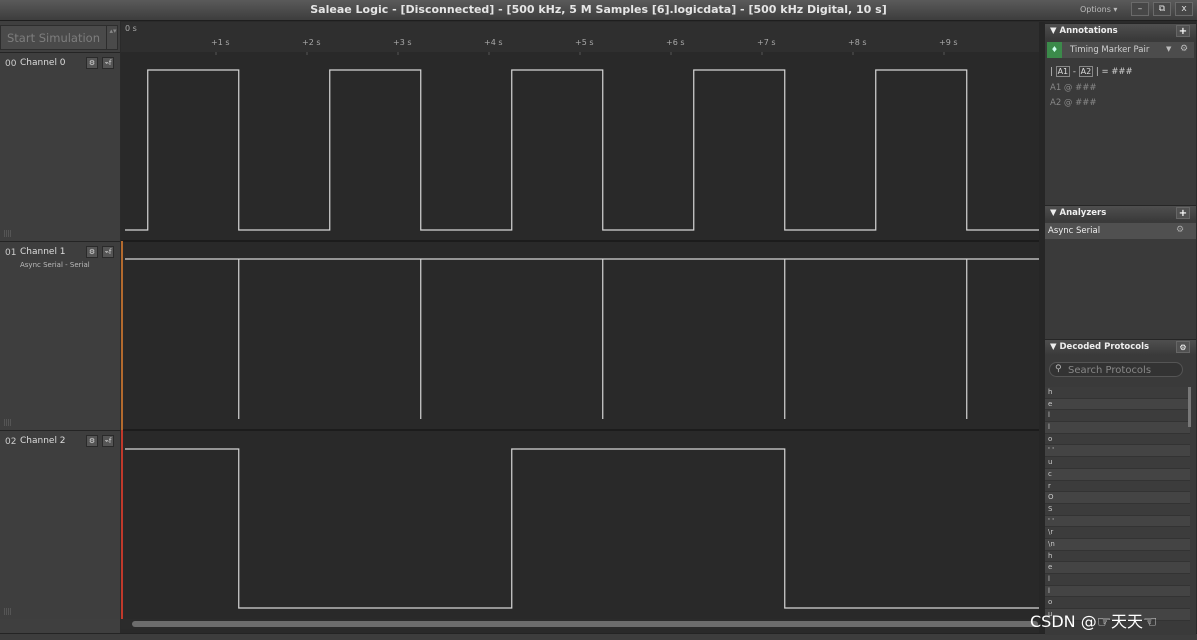  What do you see at coordinates (60, 335) in the screenshot?
I see `channel-header-1: 01 Channel 1 Async Serial - Serial ⚙ ⌁f` at bounding box center [60, 335].